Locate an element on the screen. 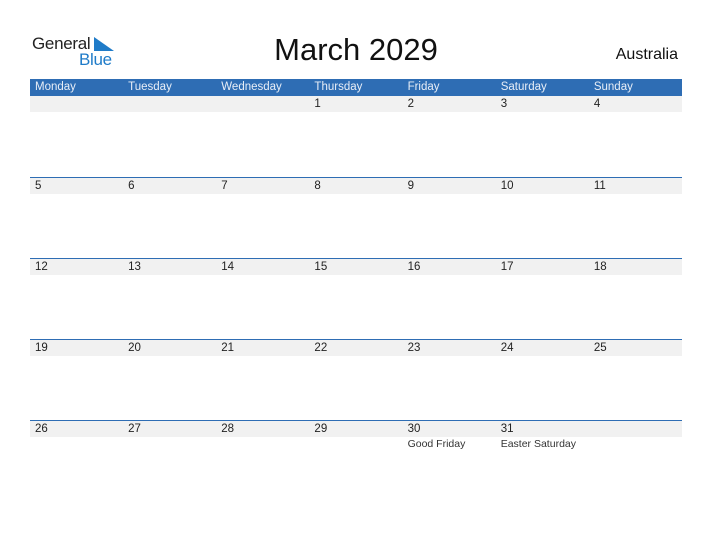 Image resolution: width=712 pixels, height=550 pixels. date-number: 10 is located at coordinates (507, 186).